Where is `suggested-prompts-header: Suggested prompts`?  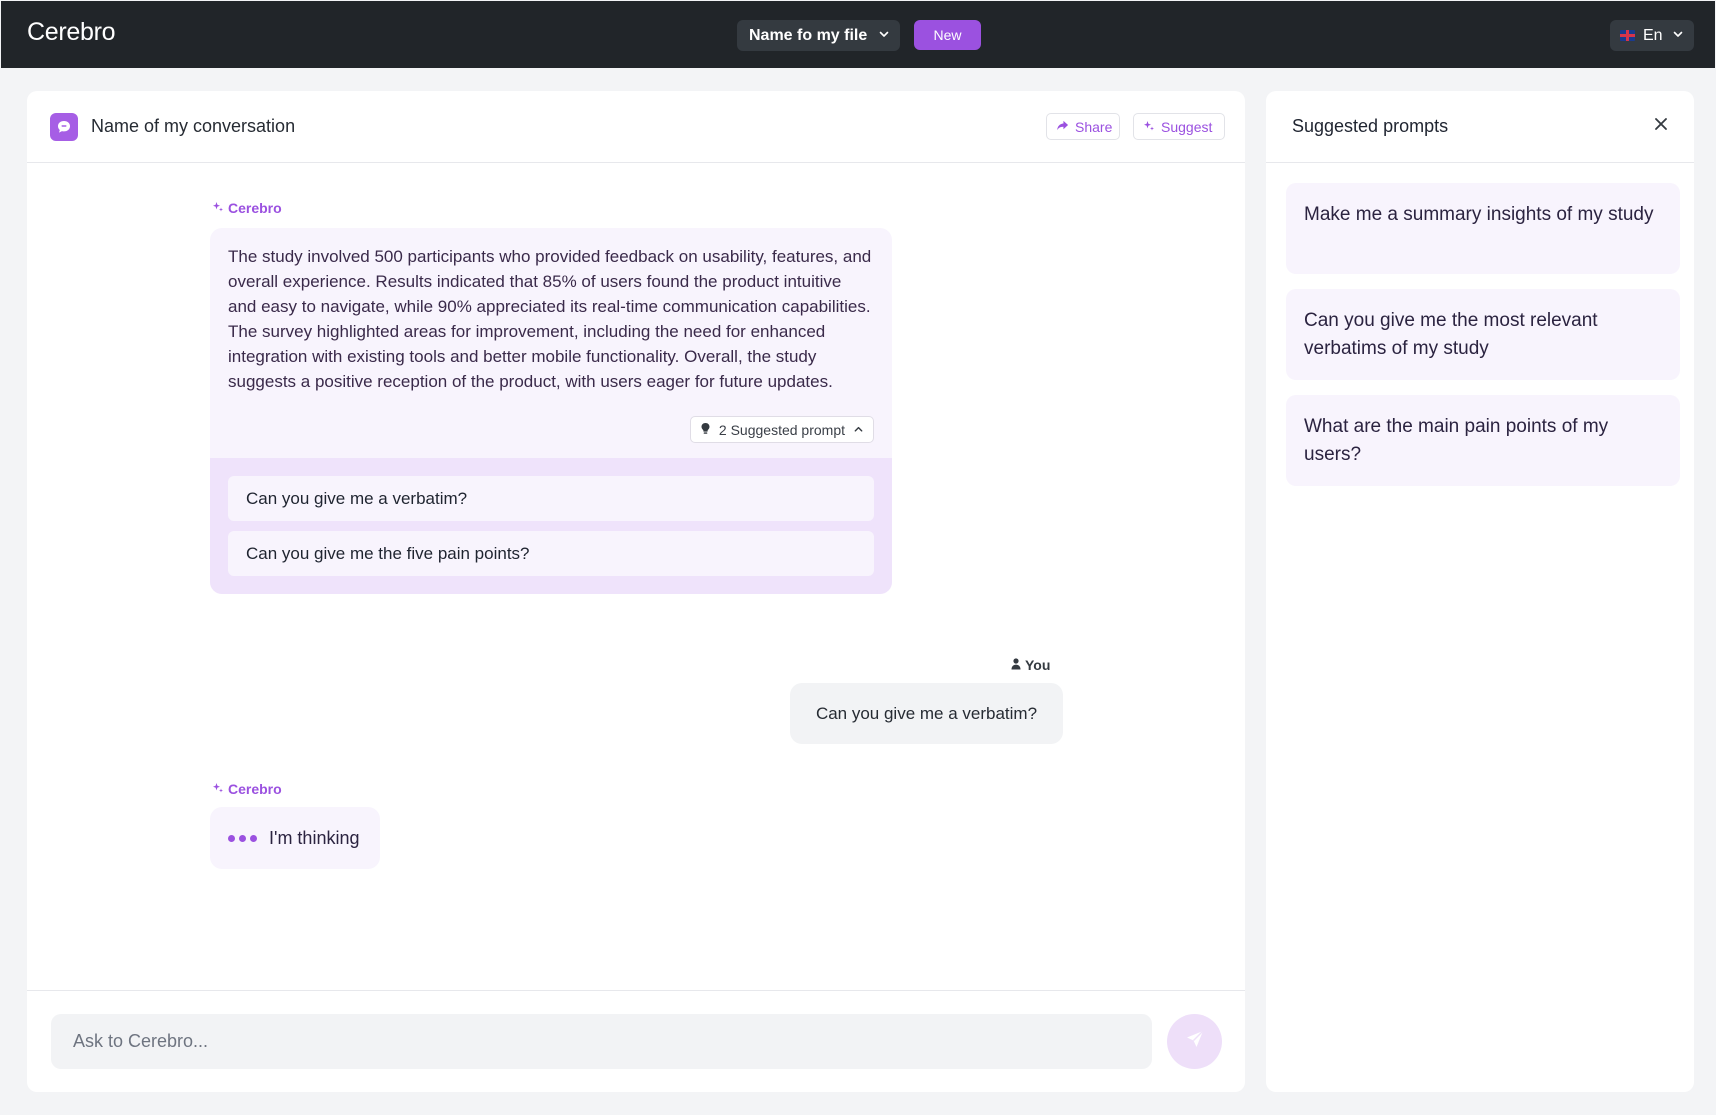 suggested-prompts-header: Suggested prompts is located at coordinates (1480, 127).